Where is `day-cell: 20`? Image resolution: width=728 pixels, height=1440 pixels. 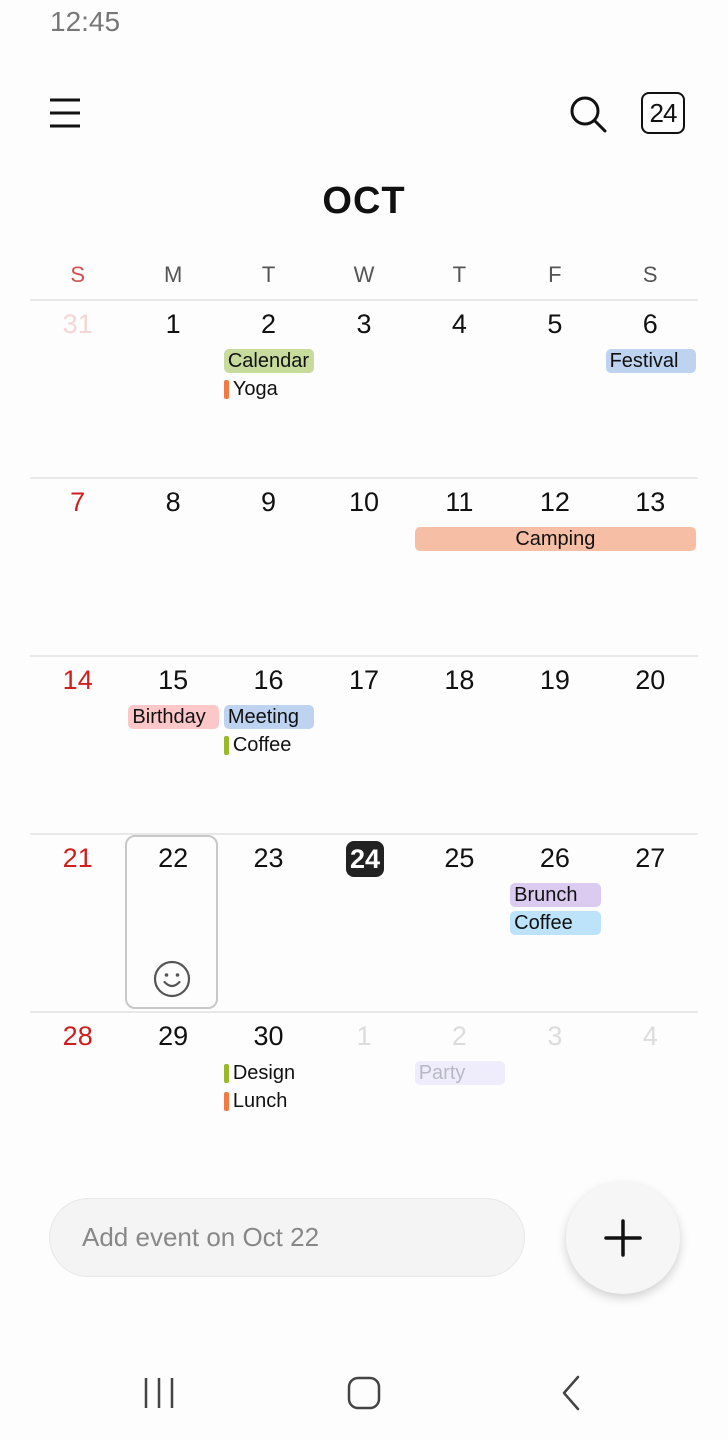
day-cell: 20 is located at coordinates (650, 746).